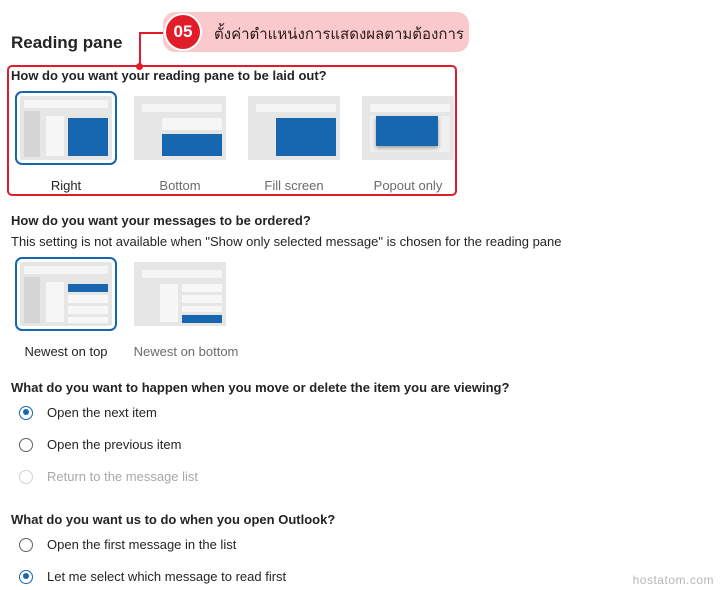 The height and width of the screenshot is (590, 720). What do you see at coordinates (408, 128) in the screenshot?
I see `layout-option-popout-only` at bounding box center [408, 128].